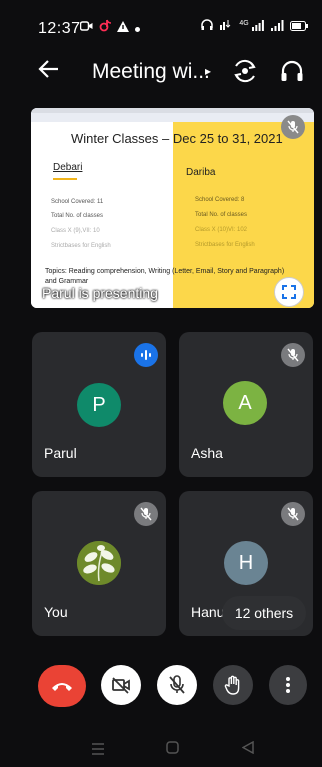 The width and height of the screenshot is (322, 767). What do you see at coordinates (98, 751) in the screenshot?
I see `recents-icon` at bounding box center [98, 751].